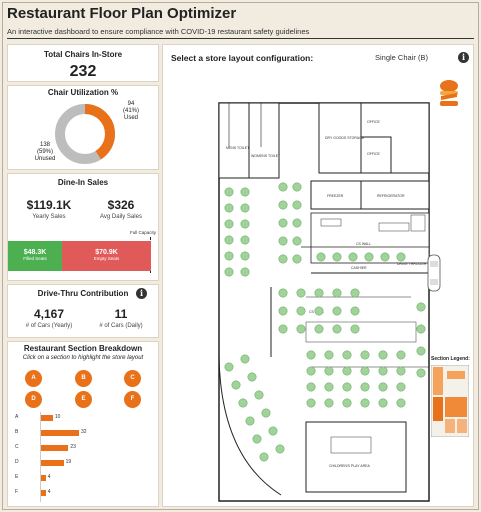 The height and width of the screenshot is (512, 481). Describe the element at coordinates (83, 399) in the screenshot. I see `section-button-e: E` at that location.